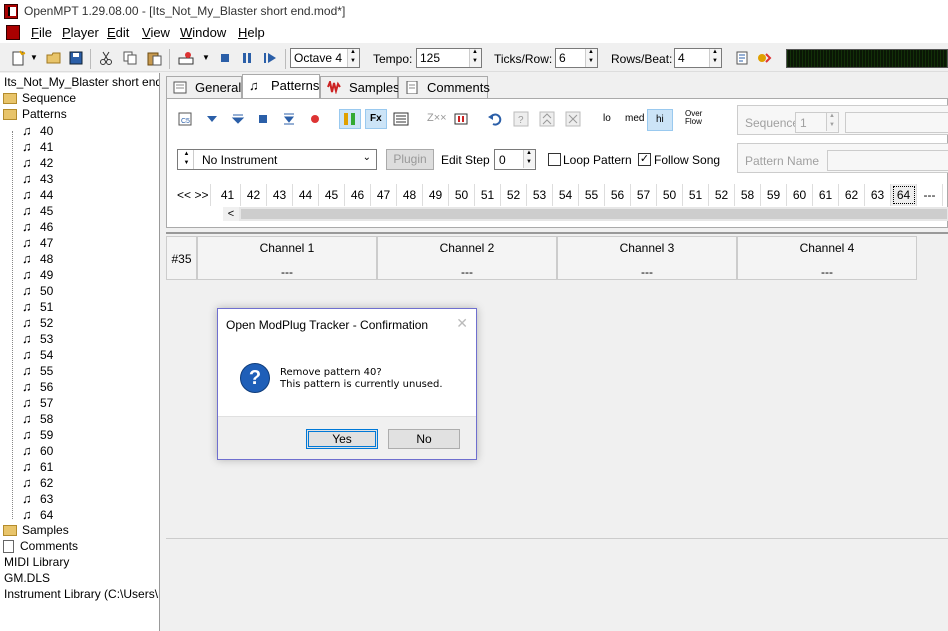 The width and height of the screenshot is (948, 631). Describe the element at coordinates (462, 323) in the screenshot. I see `close-icon: ✕` at that location.